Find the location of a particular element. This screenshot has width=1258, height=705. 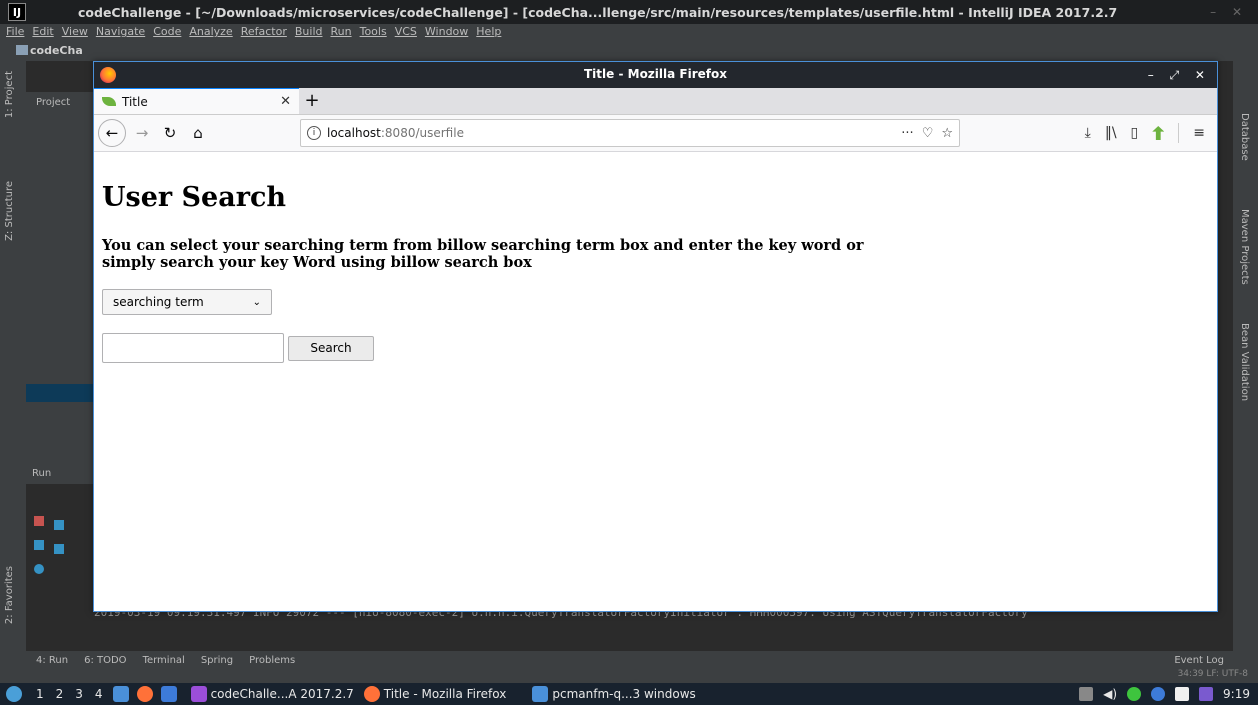

ide-right-tool-strip: Database Maven Projects Bean Validation is located at coordinates (1245, 356).